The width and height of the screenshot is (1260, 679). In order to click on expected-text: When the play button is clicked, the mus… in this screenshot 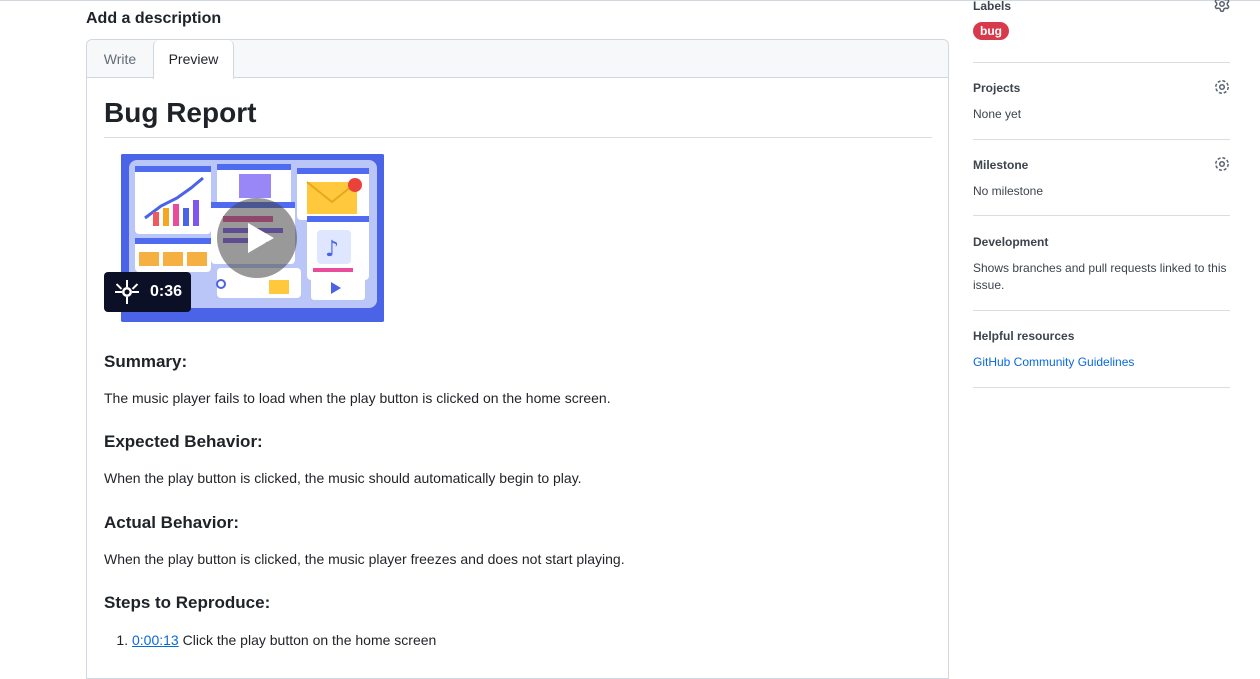, I will do `click(343, 478)`.